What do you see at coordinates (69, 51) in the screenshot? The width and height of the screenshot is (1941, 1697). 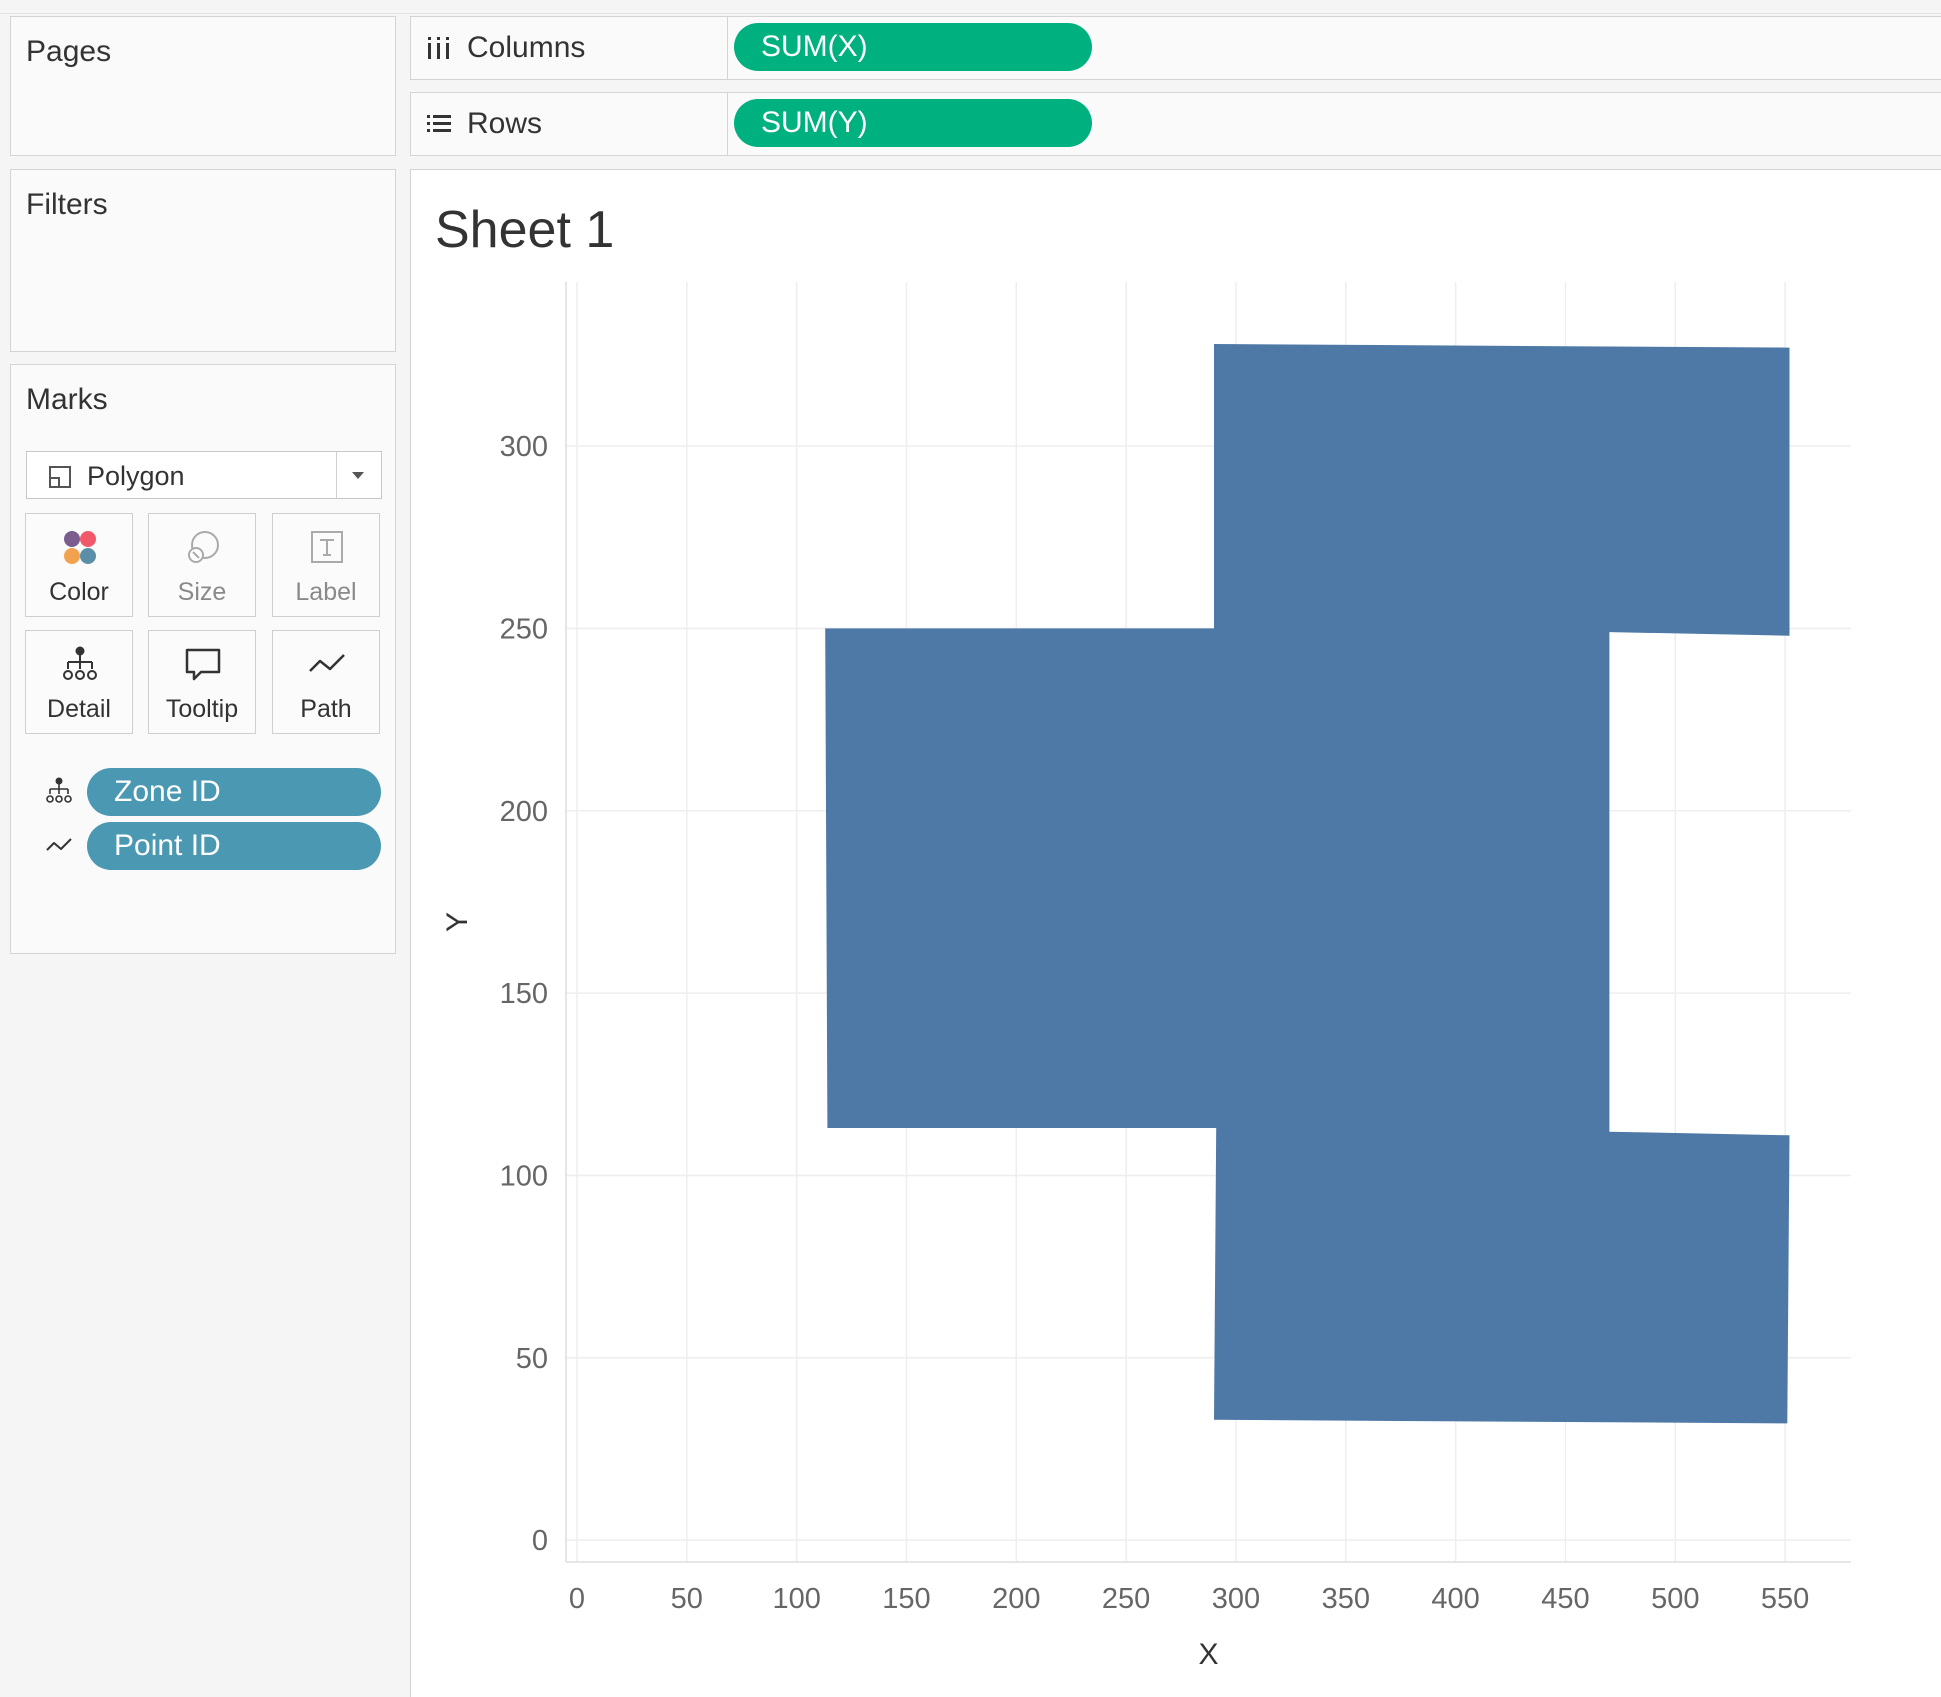 I see `pages-title: Pages` at bounding box center [69, 51].